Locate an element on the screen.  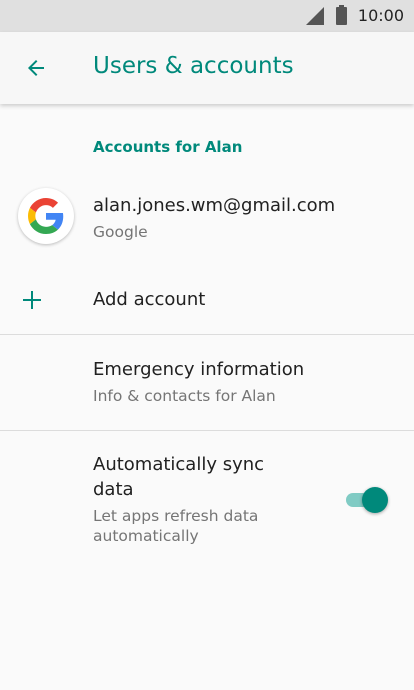
google-icon is located at coordinates (46, 216).